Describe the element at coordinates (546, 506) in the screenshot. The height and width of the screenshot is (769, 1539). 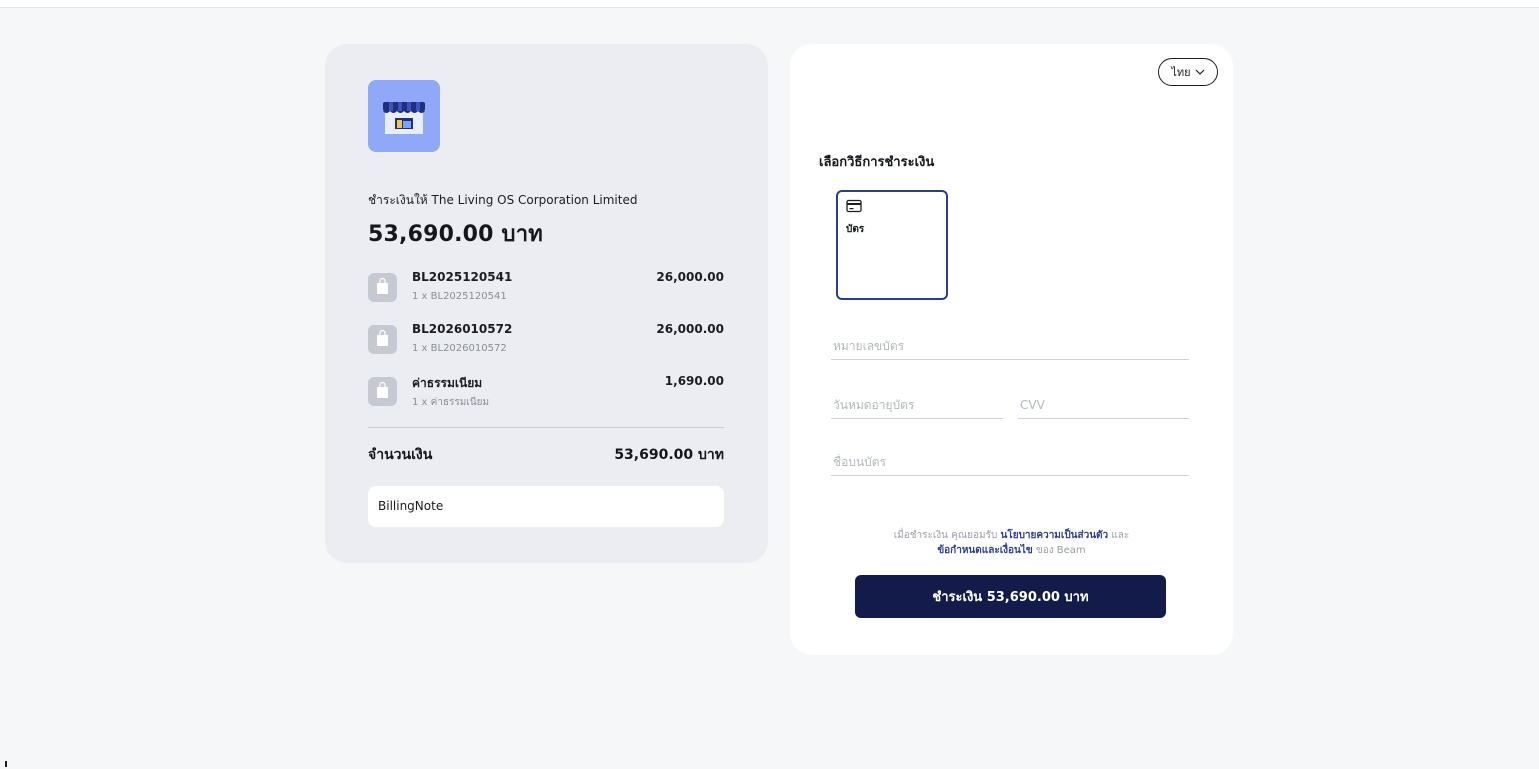
I see `billing-note: BillingNote` at that location.